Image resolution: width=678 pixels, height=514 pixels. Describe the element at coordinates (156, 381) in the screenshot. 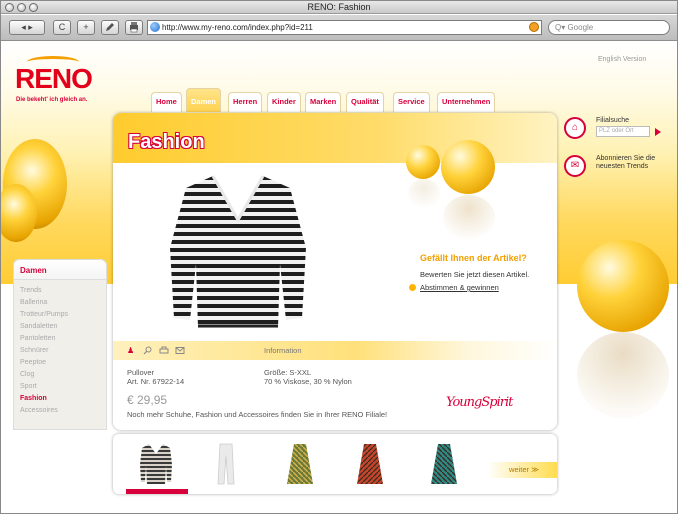

I see `article-number: Art. Nr. 67922-14` at that location.